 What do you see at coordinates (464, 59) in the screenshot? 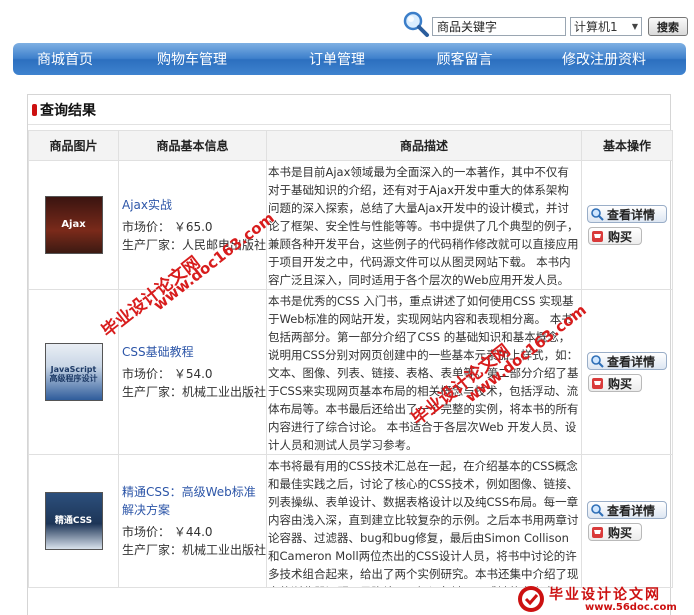
I see `nav-item-messages: 顾客留言` at bounding box center [464, 59].